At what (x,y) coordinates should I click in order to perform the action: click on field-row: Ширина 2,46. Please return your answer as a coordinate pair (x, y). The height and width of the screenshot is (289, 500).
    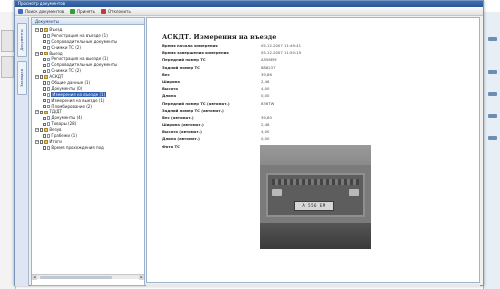
    Looking at the image, I should click on (231, 81).